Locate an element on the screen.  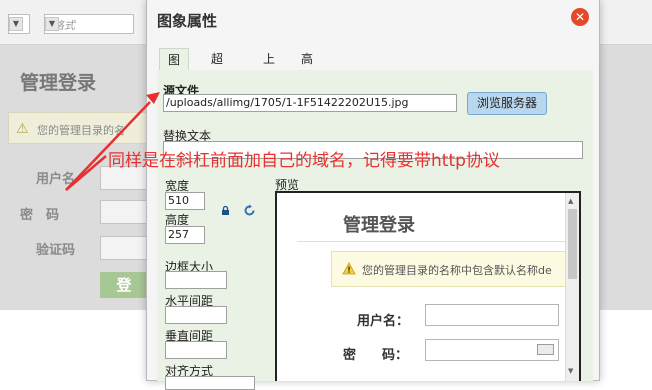
preview-page-title: 管理登录 is located at coordinates (379, 225).